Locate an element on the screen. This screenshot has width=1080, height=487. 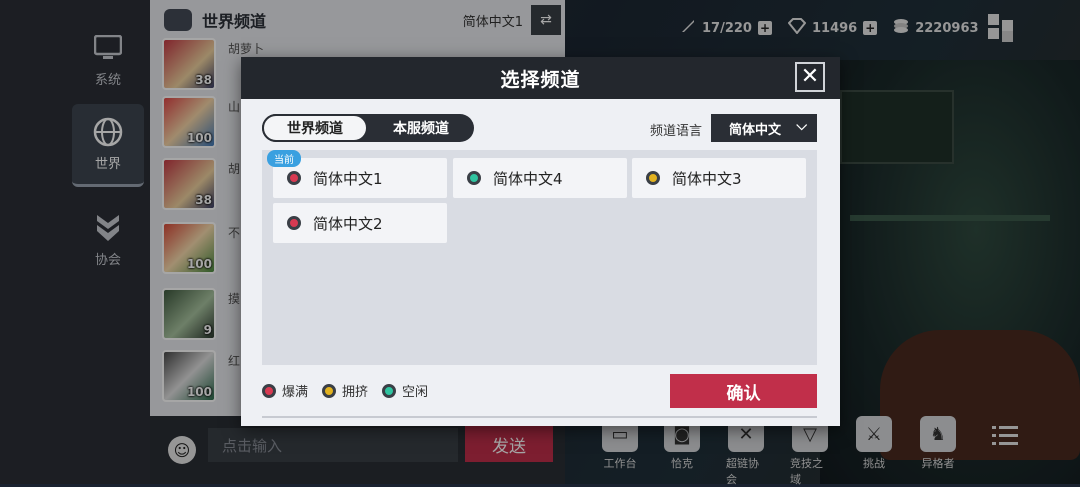
chevron-down-icon: ⌵ is located at coordinates (801, 126).